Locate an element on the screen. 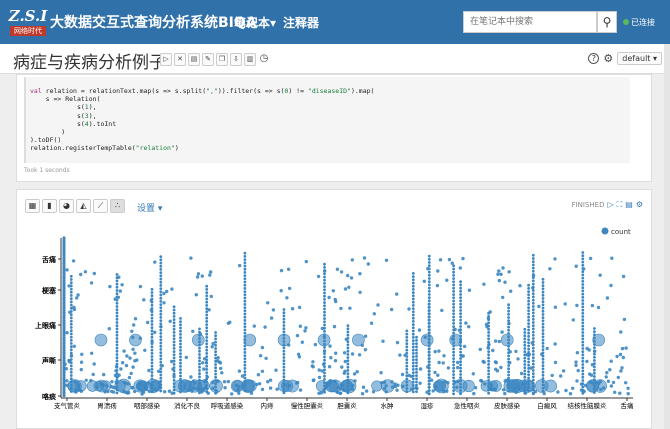 The height and width of the screenshot is (429, 670). expand-icon: ⛶ is located at coordinates (620, 204).